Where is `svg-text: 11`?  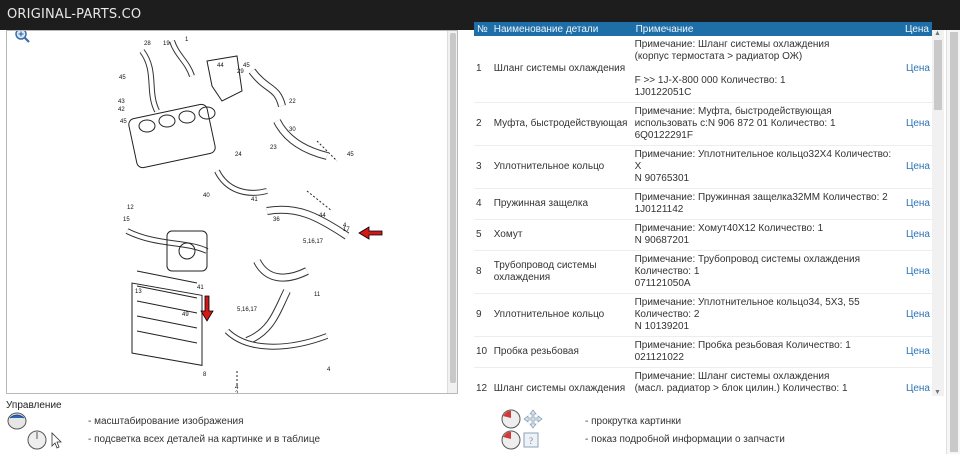 svg-text: 11 is located at coordinates (317, 295).